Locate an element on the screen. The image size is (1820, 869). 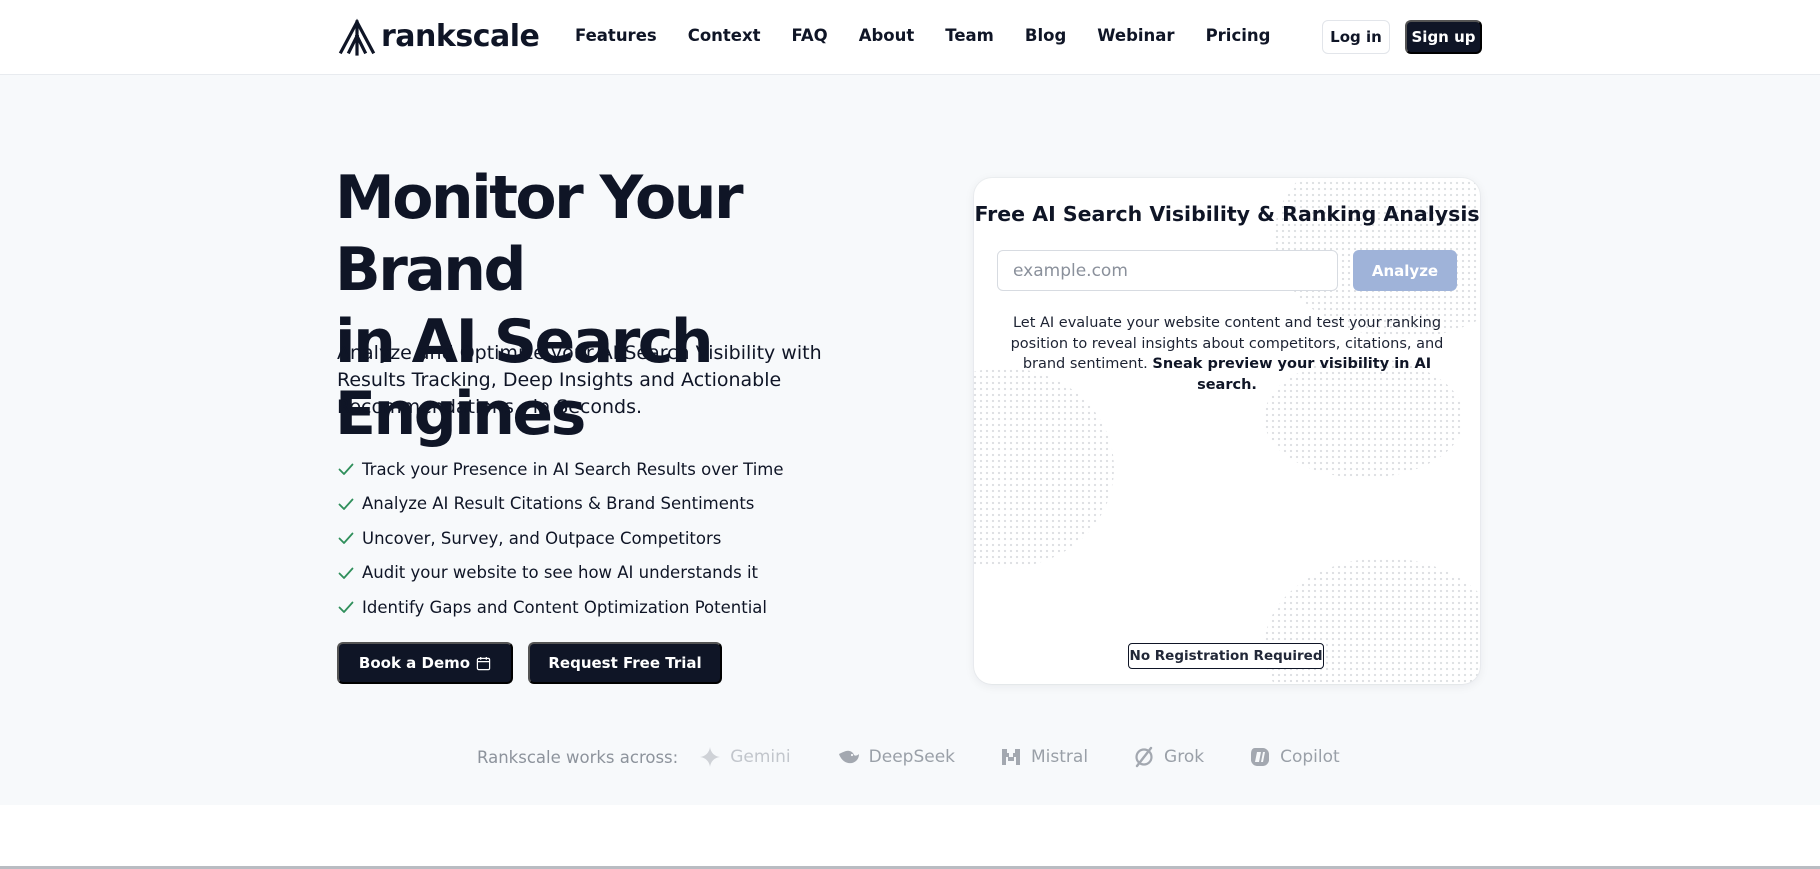
nav-link-blog: Blog is located at coordinates (1045, 35).